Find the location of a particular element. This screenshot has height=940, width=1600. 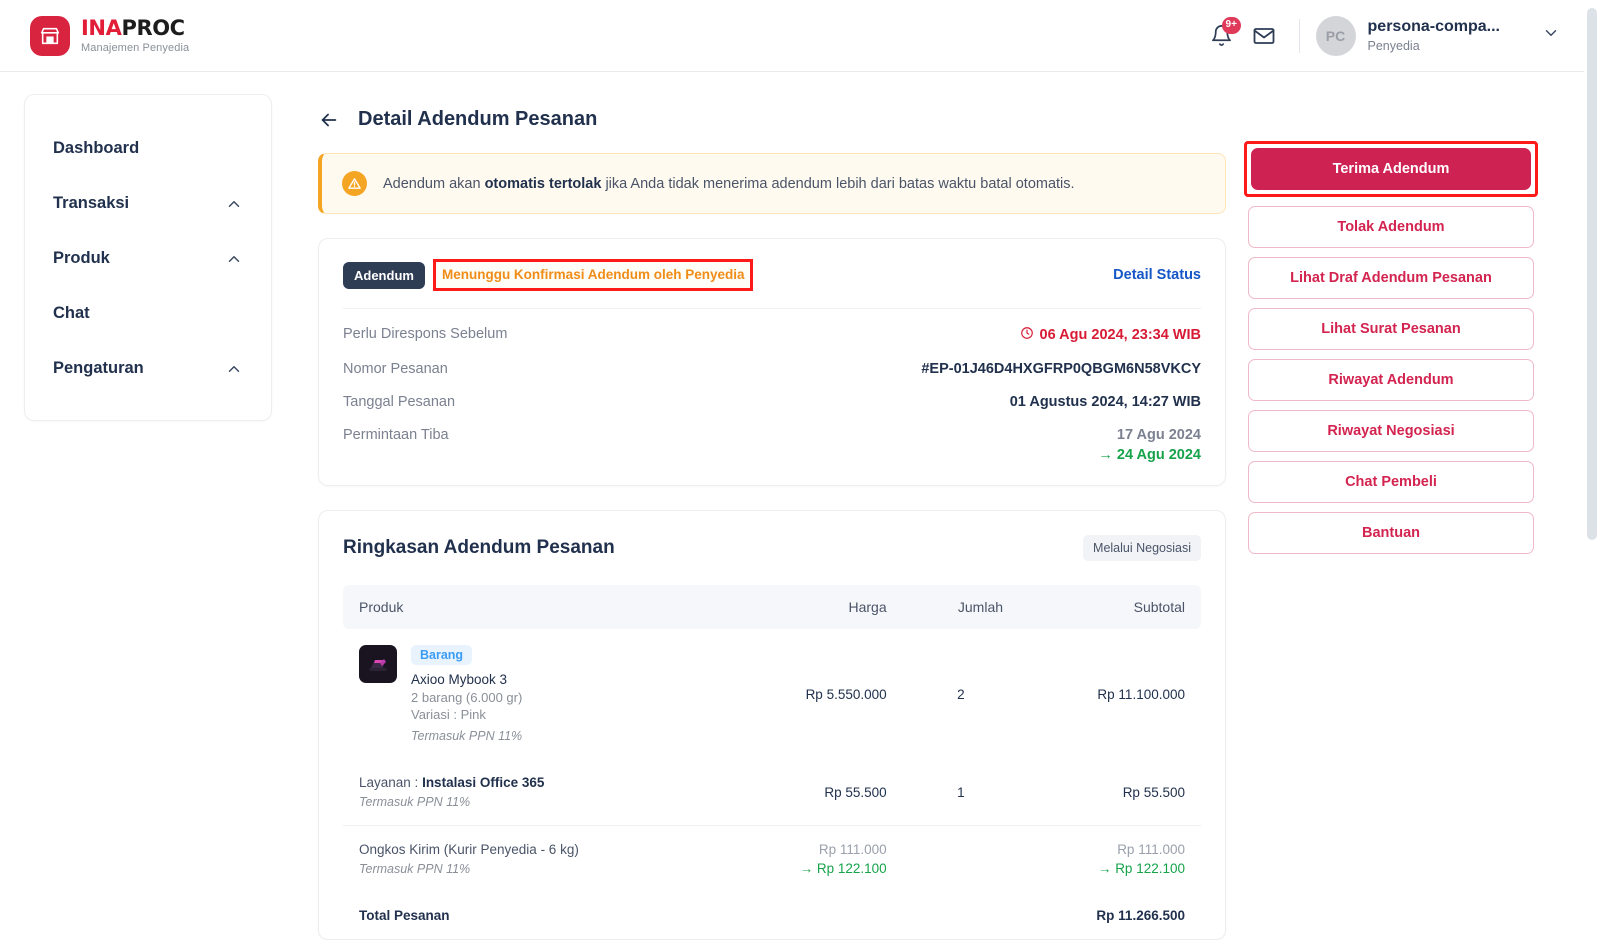

column-header-subtotal: Subtotal is located at coordinates (1110, 607).